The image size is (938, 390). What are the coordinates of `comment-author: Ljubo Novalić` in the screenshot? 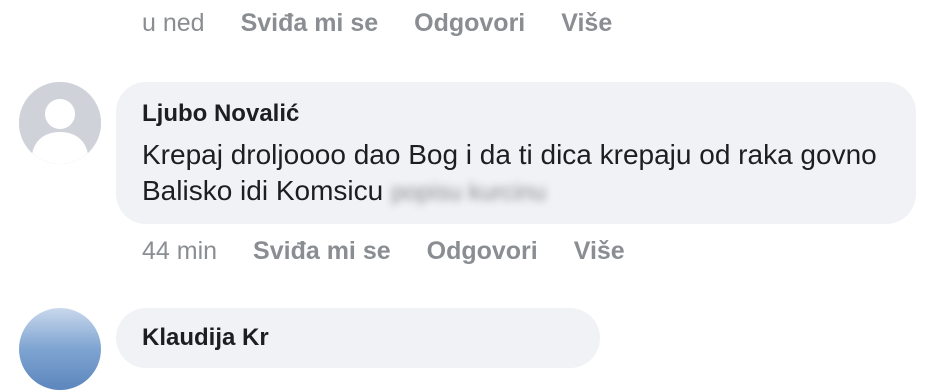 It's located at (220, 114).